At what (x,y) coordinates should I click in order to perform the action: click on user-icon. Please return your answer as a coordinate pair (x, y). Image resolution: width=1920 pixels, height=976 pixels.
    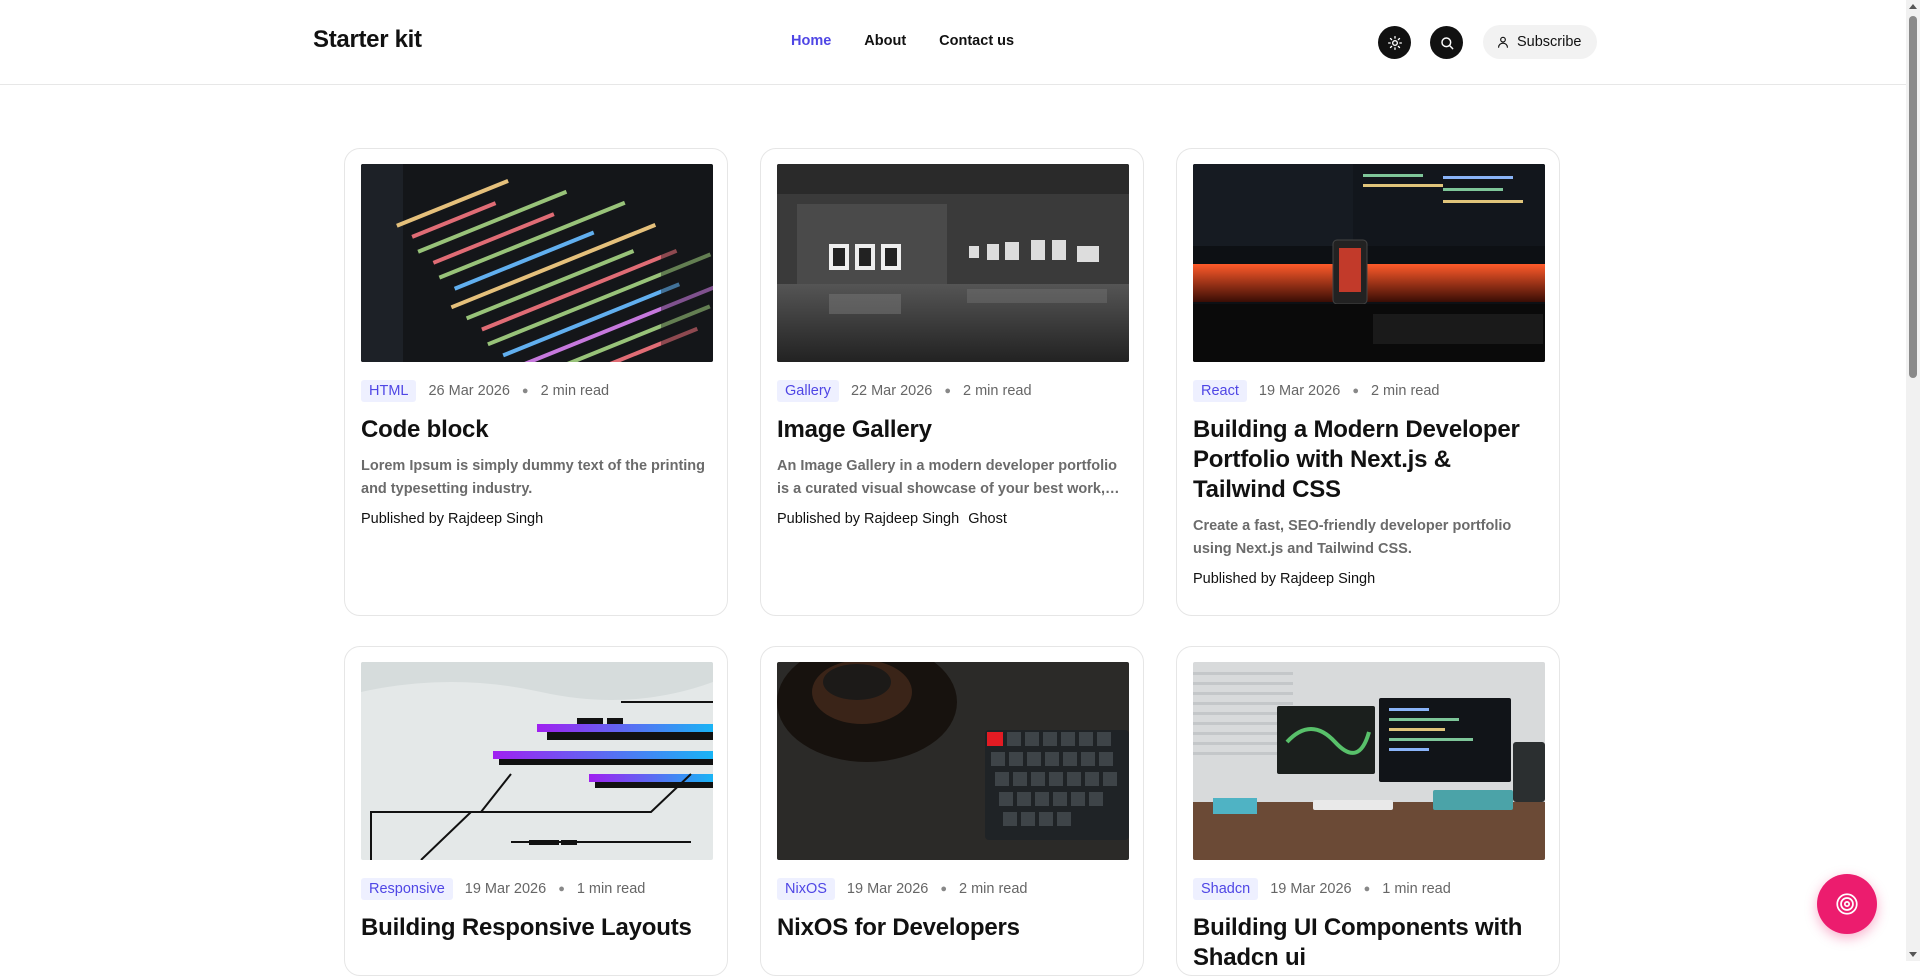
    Looking at the image, I should click on (1503, 42).